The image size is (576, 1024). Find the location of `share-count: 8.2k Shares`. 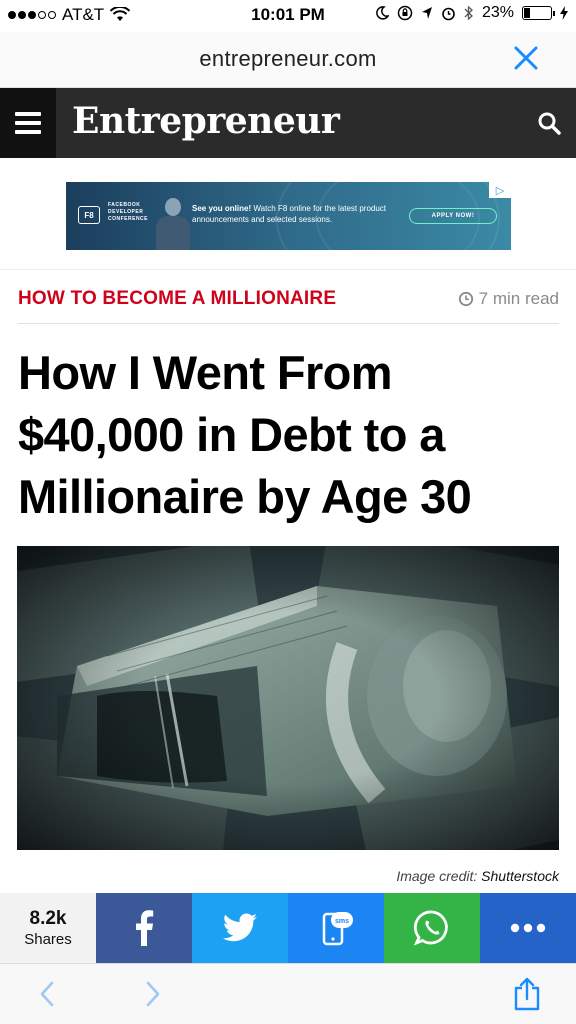

share-count: 8.2k Shares is located at coordinates (48, 928).